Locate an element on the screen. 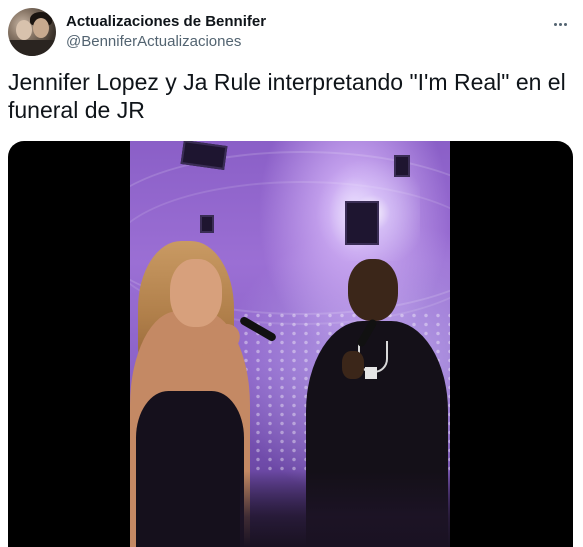  more-options-button is located at coordinates (560, 22).